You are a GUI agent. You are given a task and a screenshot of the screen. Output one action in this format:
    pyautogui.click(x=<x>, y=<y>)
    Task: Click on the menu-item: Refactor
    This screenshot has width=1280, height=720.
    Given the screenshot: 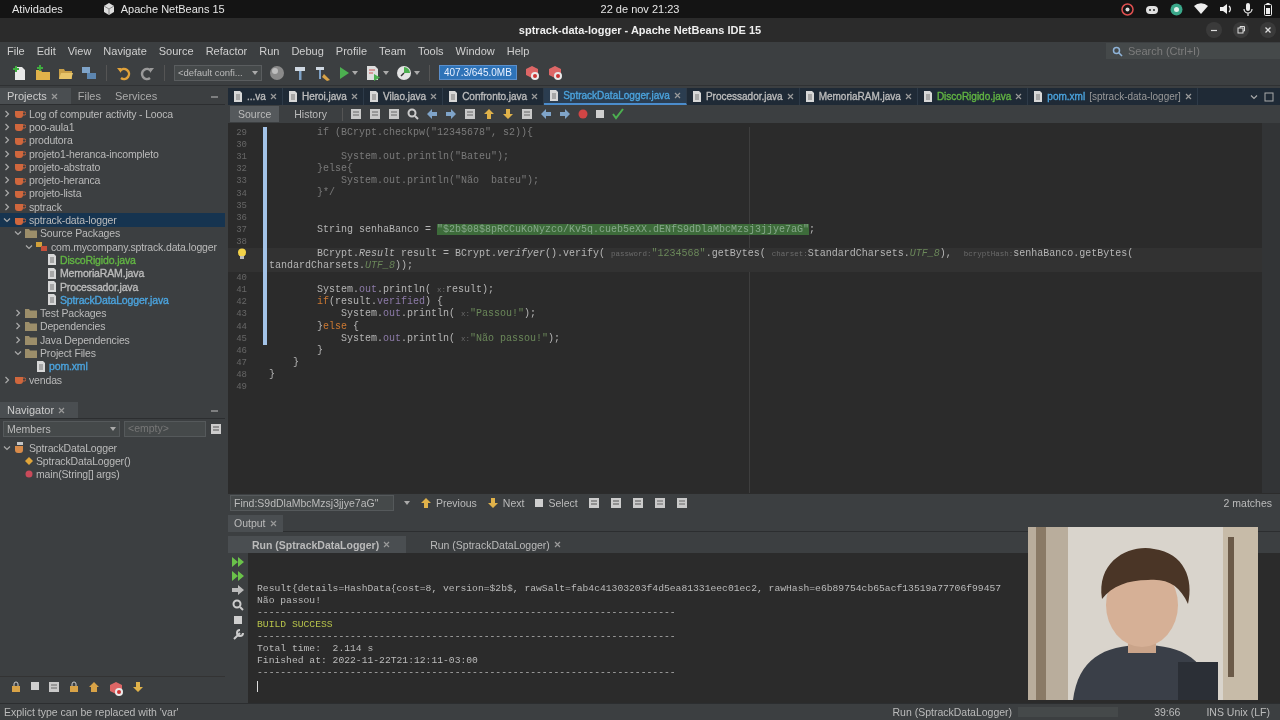 What is the action you would take?
    pyautogui.click(x=229, y=51)
    